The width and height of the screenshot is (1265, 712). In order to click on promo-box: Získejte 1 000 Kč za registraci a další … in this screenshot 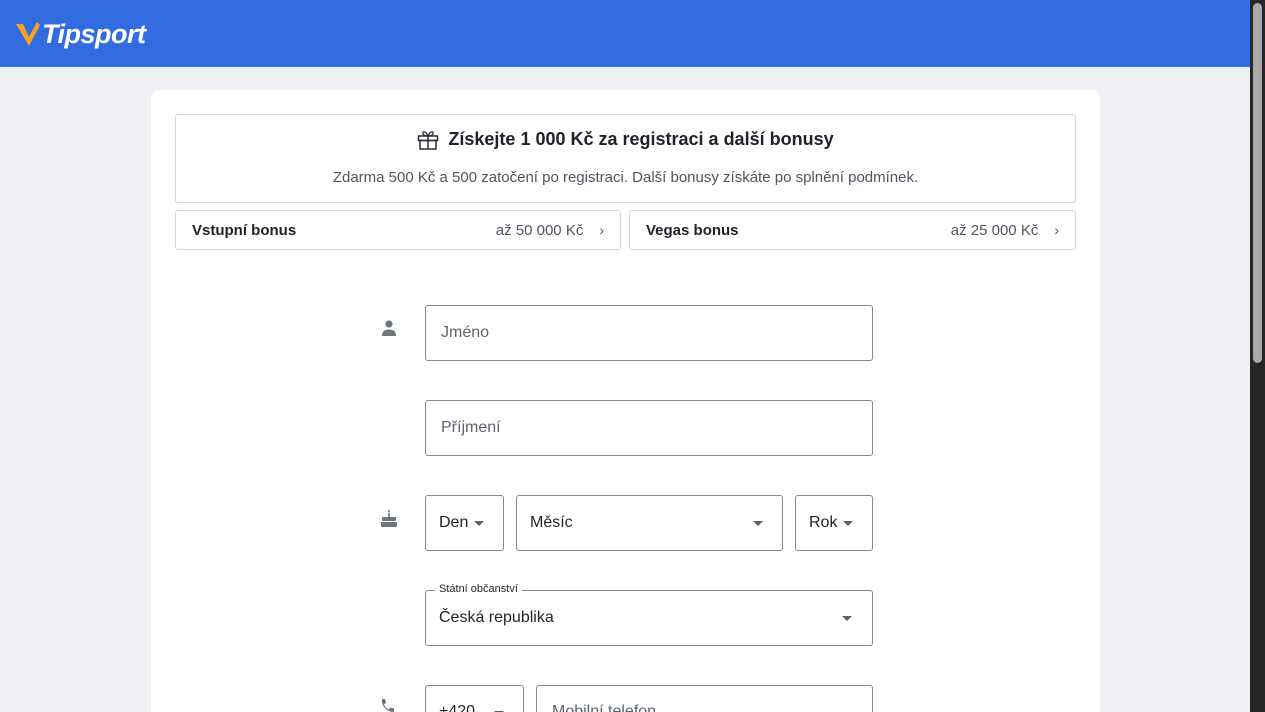, I will do `click(625, 158)`.